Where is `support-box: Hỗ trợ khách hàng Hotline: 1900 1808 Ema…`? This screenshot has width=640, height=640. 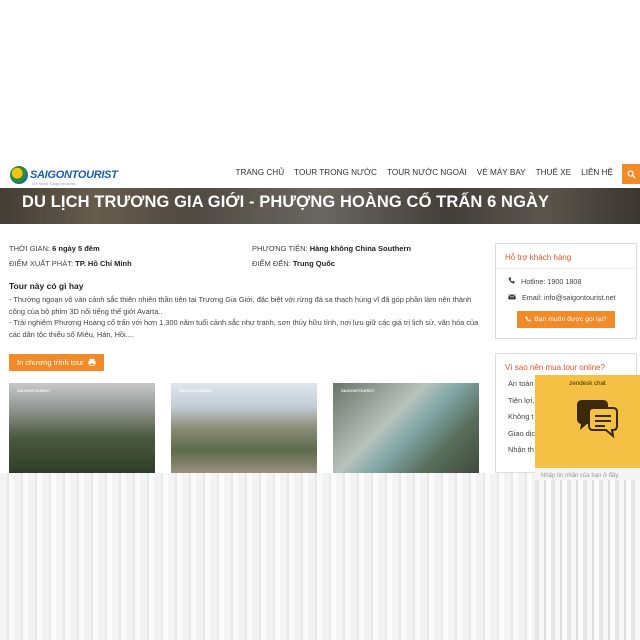
support-box: Hỗ trợ khách hàng Hotline: 1900 1808 Ema… is located at coordinates (566, 291).